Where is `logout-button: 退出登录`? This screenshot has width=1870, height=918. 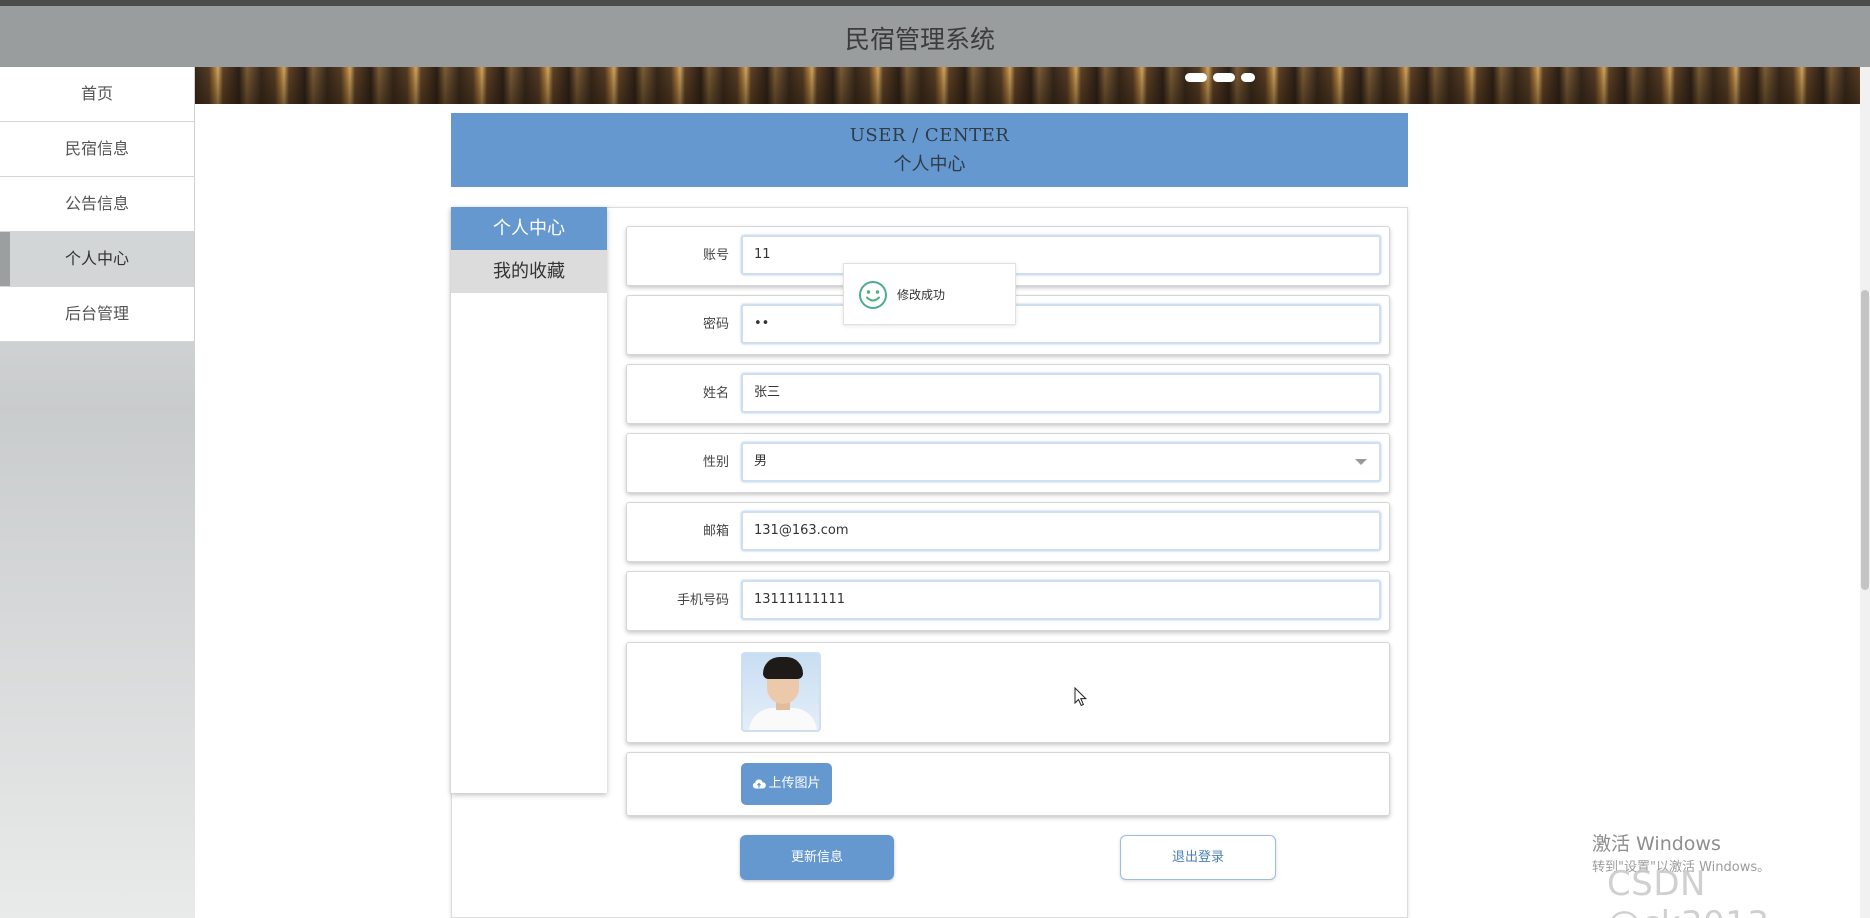 logout-button: 退出登录 is located at coordinates (1198, 857).